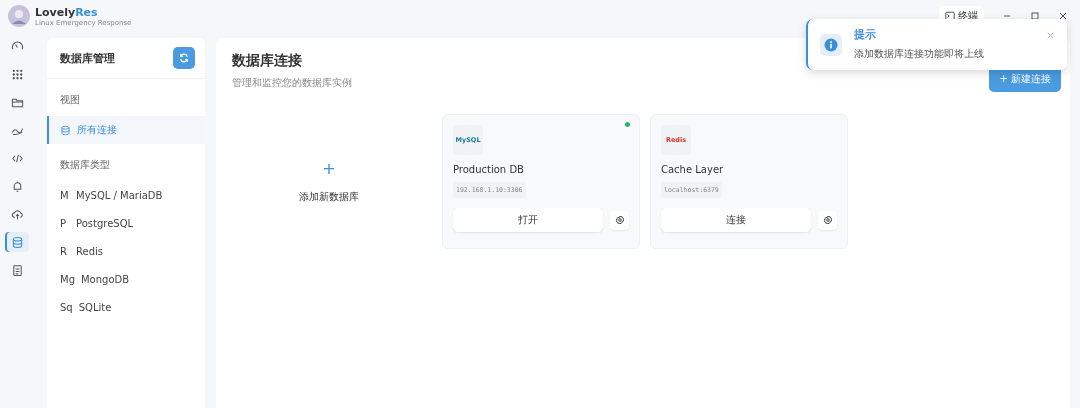 The image size is (1080, 408). What do you see at coordinates (528, 220) in the screenshot?
I see `connection-action-button: 打开` at bounding box center [528, 220].